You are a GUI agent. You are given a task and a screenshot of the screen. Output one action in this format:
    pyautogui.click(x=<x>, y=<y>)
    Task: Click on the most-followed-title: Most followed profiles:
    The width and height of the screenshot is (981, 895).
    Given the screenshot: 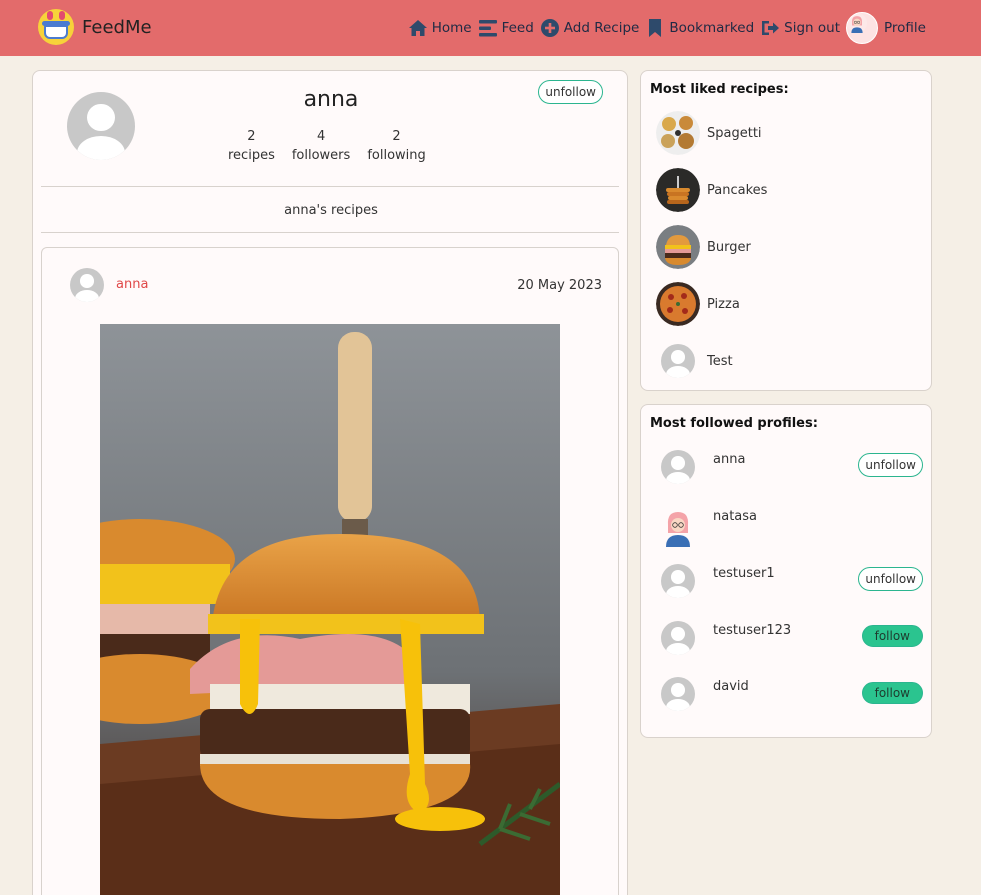 What is the action you would take?
    pyautogui.click(x=734, y=423)
    